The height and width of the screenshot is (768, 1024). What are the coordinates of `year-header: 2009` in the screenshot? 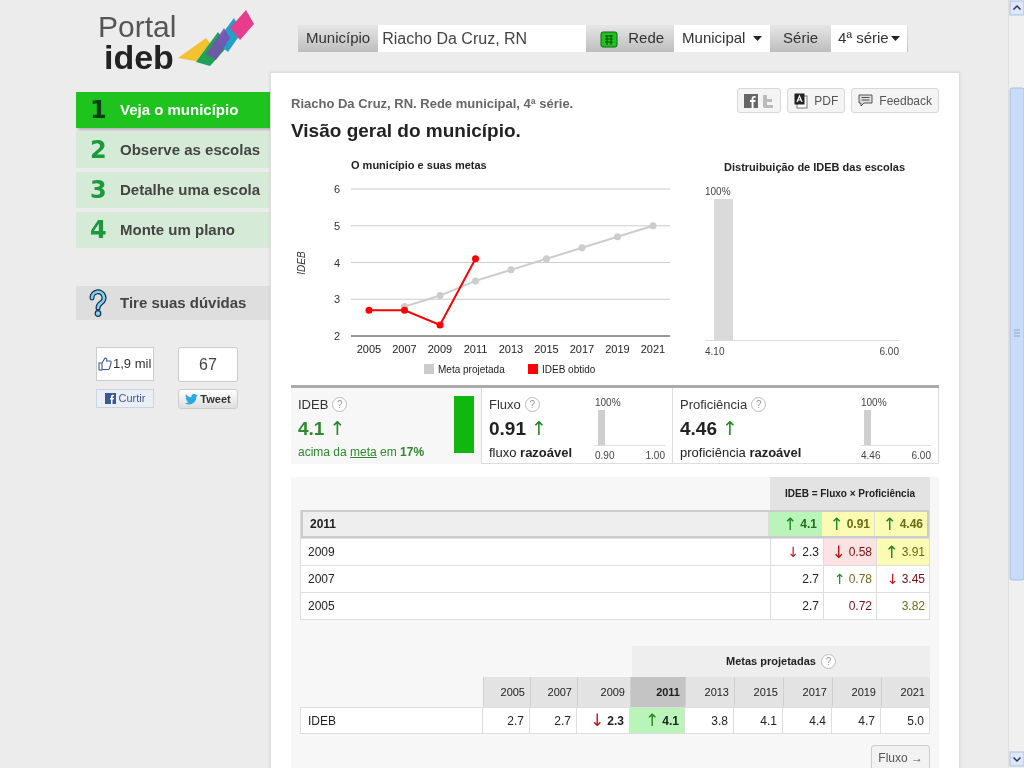 It's located at (603, 692).